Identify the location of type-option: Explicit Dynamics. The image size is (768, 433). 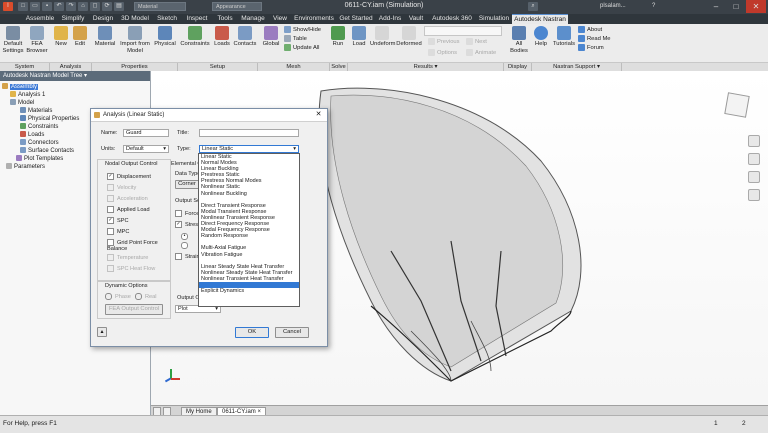
(249, 291).